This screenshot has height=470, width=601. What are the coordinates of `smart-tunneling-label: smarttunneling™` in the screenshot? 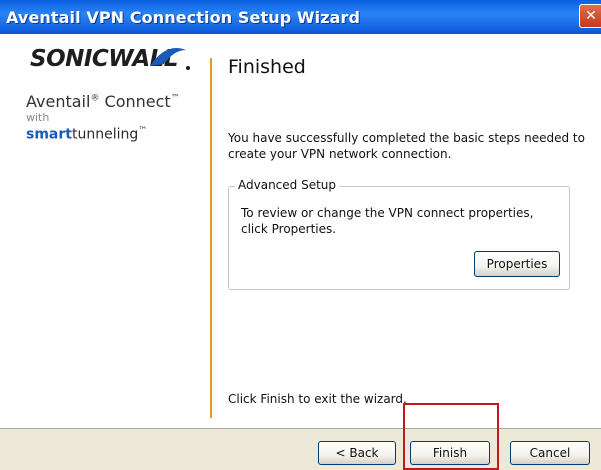 It's located at (87, 134).